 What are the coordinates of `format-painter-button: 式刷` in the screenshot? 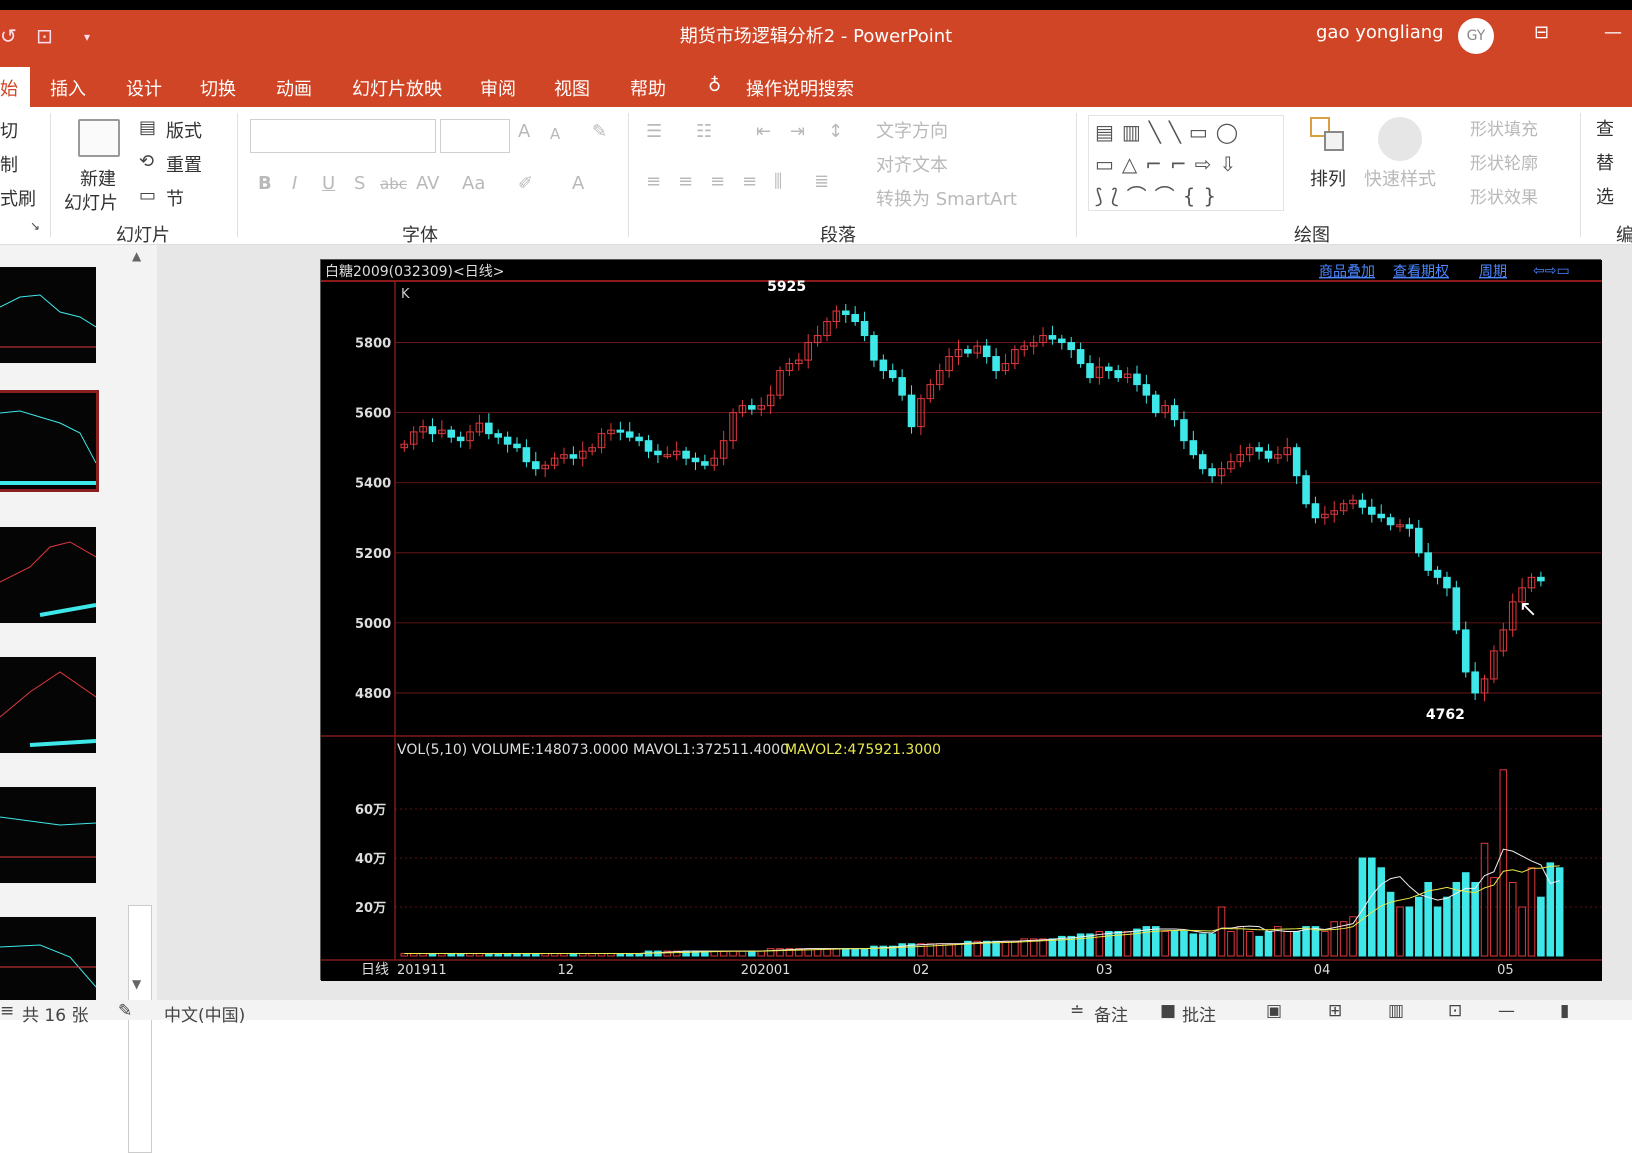 It's located at (18, 198).